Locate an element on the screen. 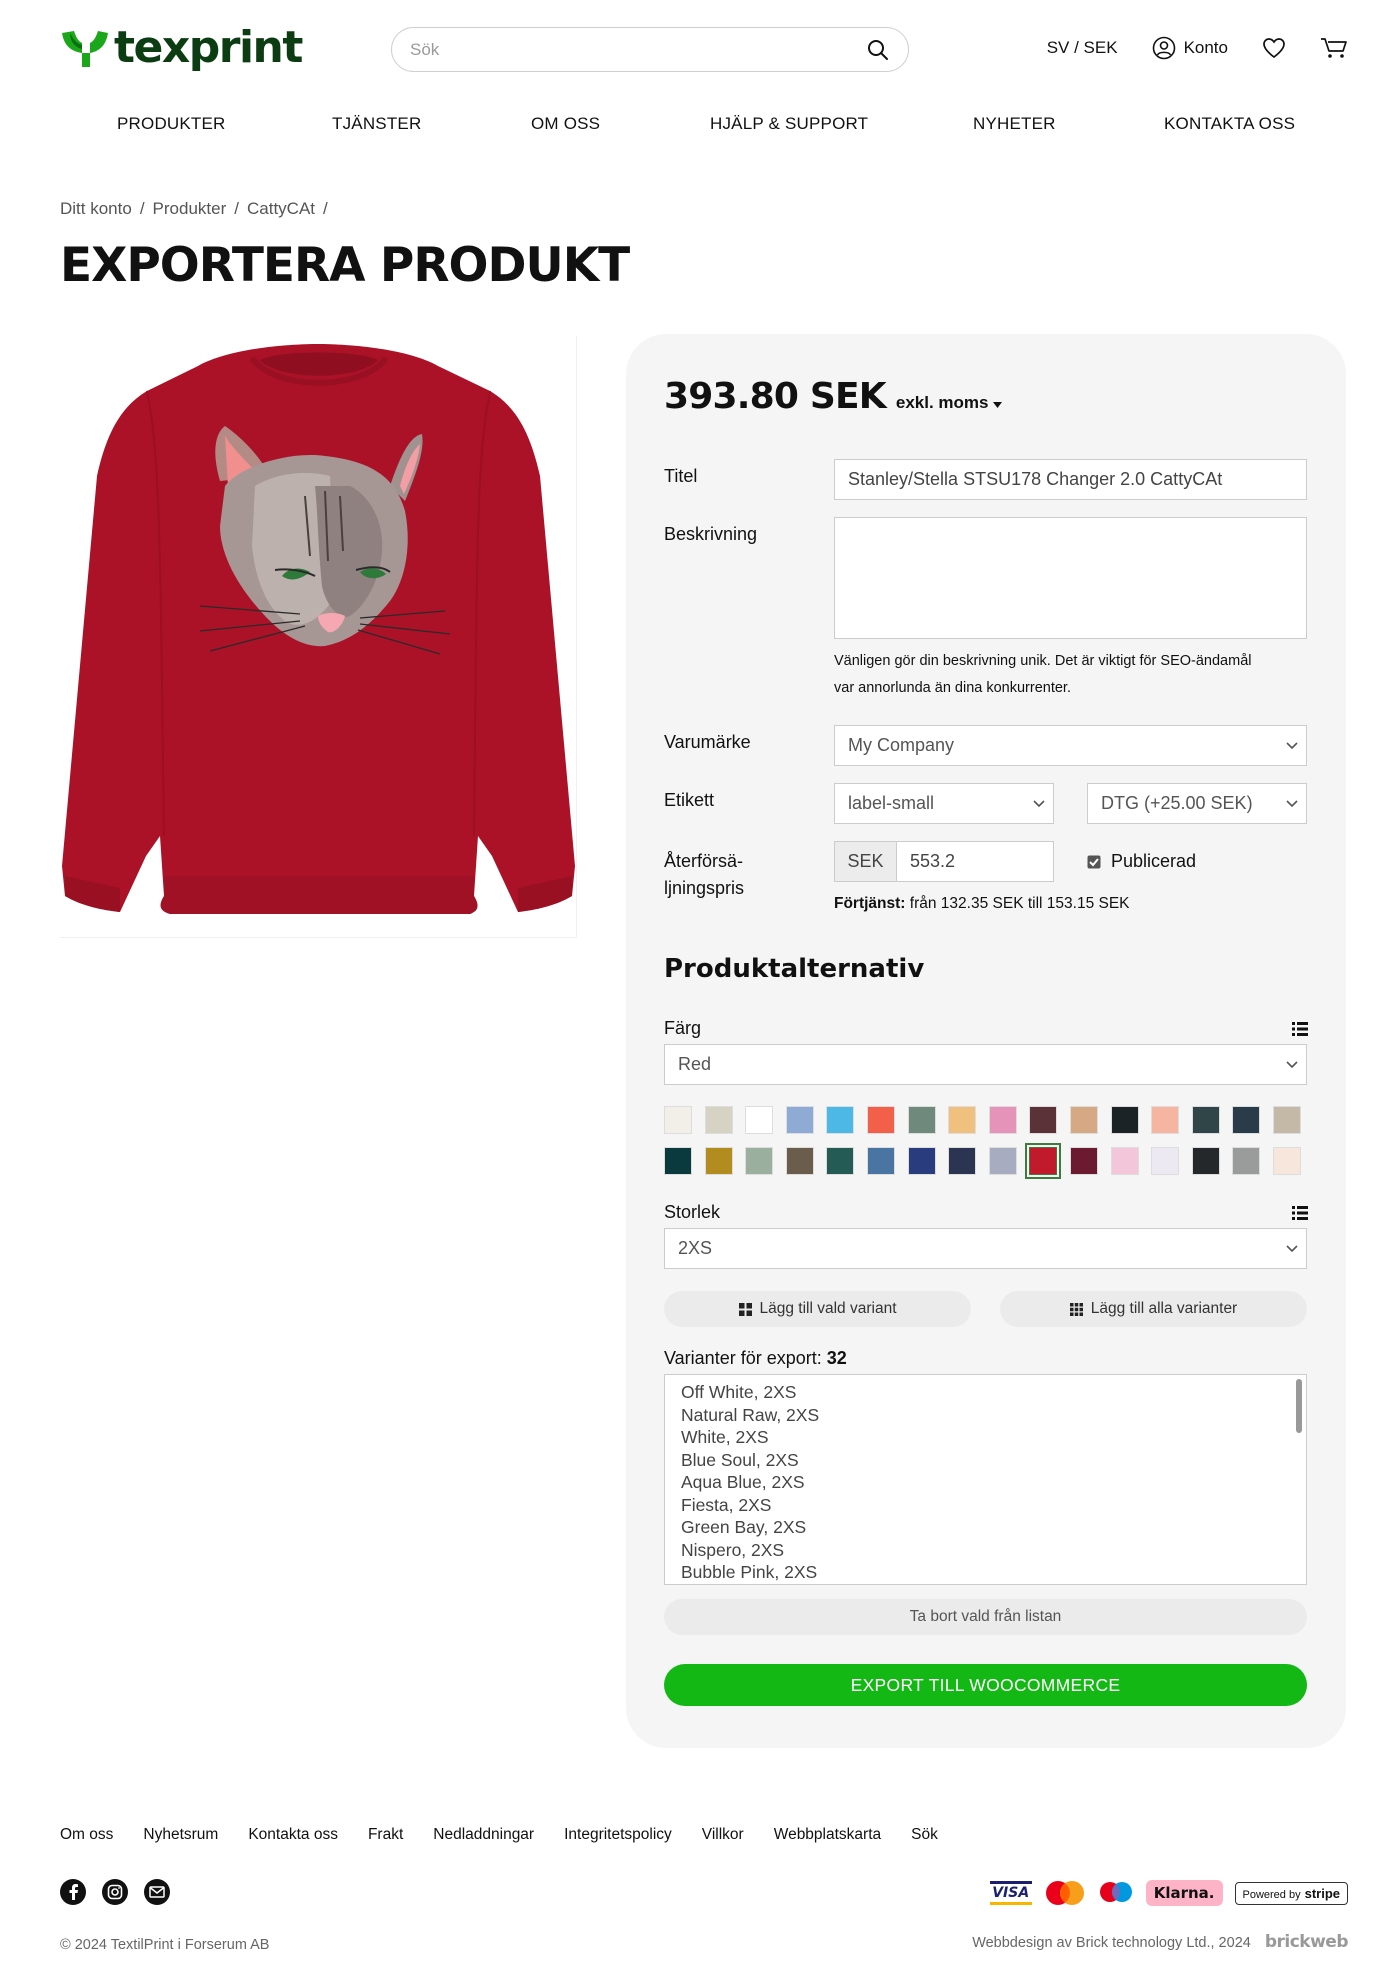 The width and height of the screenshot is (1400, 1976). size-select: 2XS is located at coordinates (985, 1248).